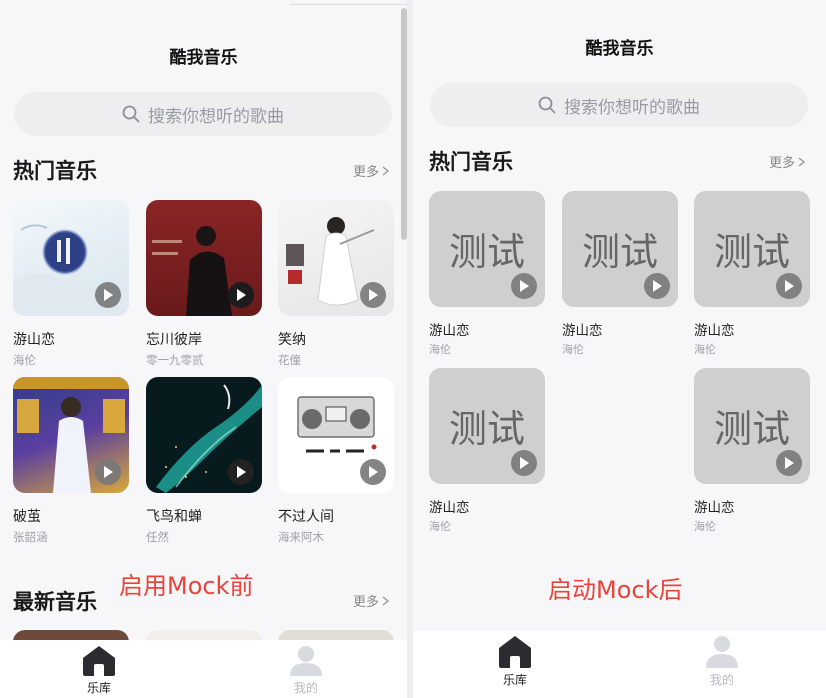  I want to click on song-card: 笑纳 花僮, so click(336, 284).